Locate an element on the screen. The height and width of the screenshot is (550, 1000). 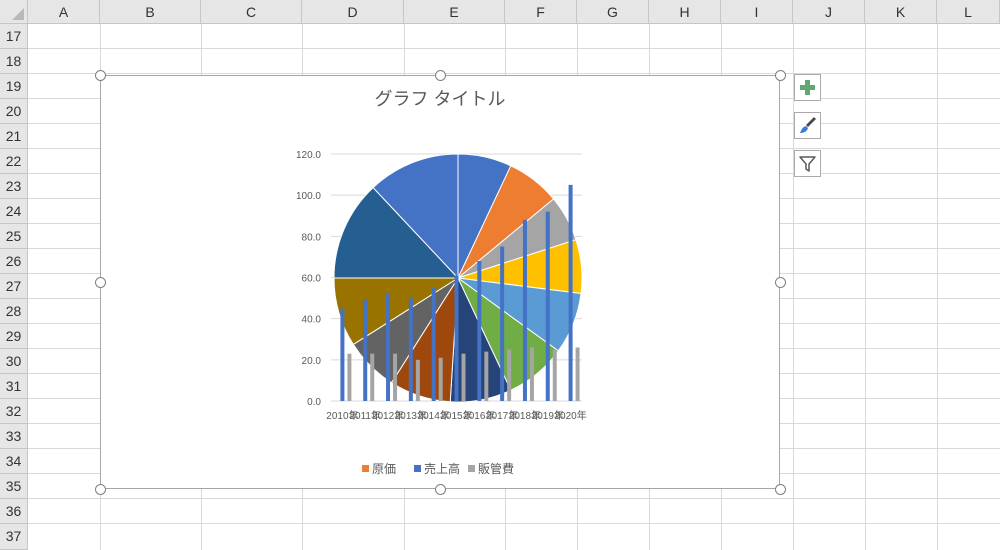
column-header-f: F is located at coordinates (541, 12).